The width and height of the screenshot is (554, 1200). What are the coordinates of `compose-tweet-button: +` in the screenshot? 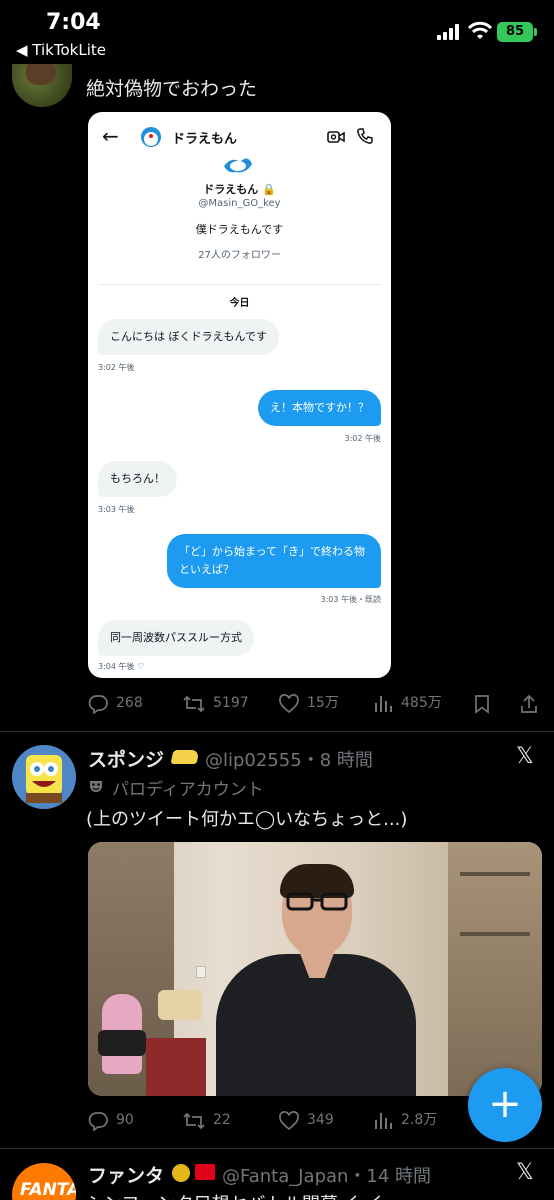 It's located at (505, 1105).